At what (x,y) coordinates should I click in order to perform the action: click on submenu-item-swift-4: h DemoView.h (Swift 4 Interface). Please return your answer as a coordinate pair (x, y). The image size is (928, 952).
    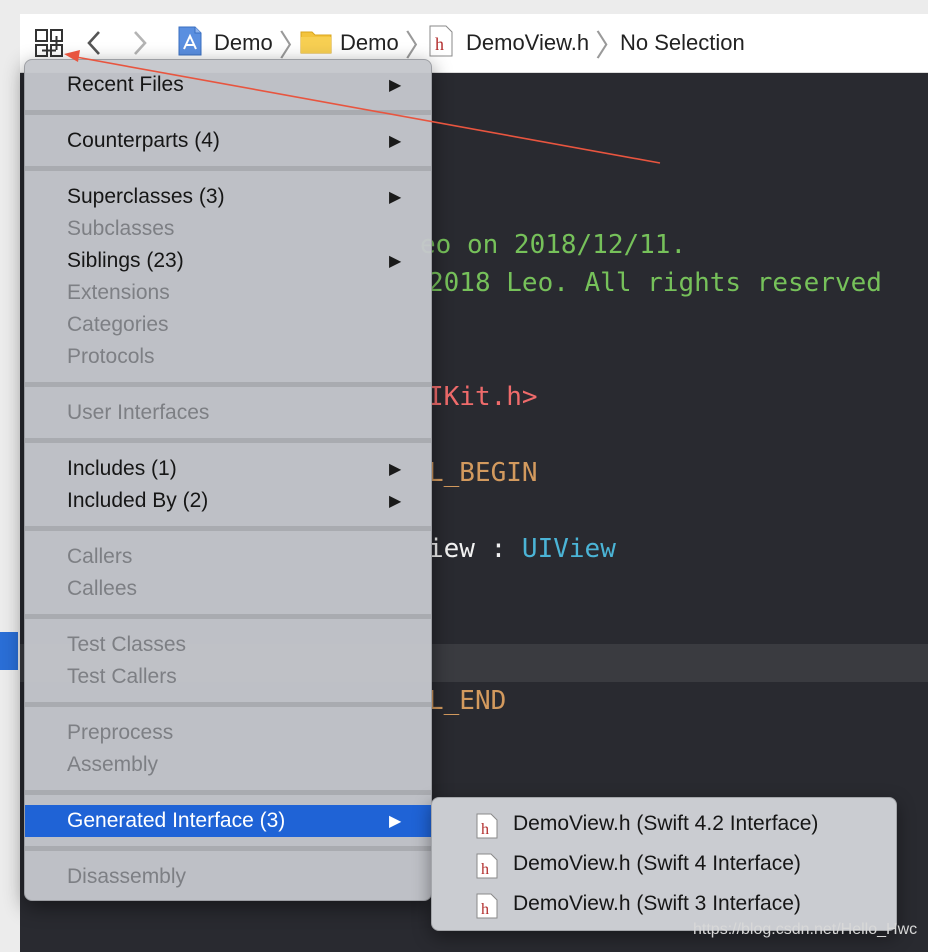
    Looking at the image, I should click on (664, 864).